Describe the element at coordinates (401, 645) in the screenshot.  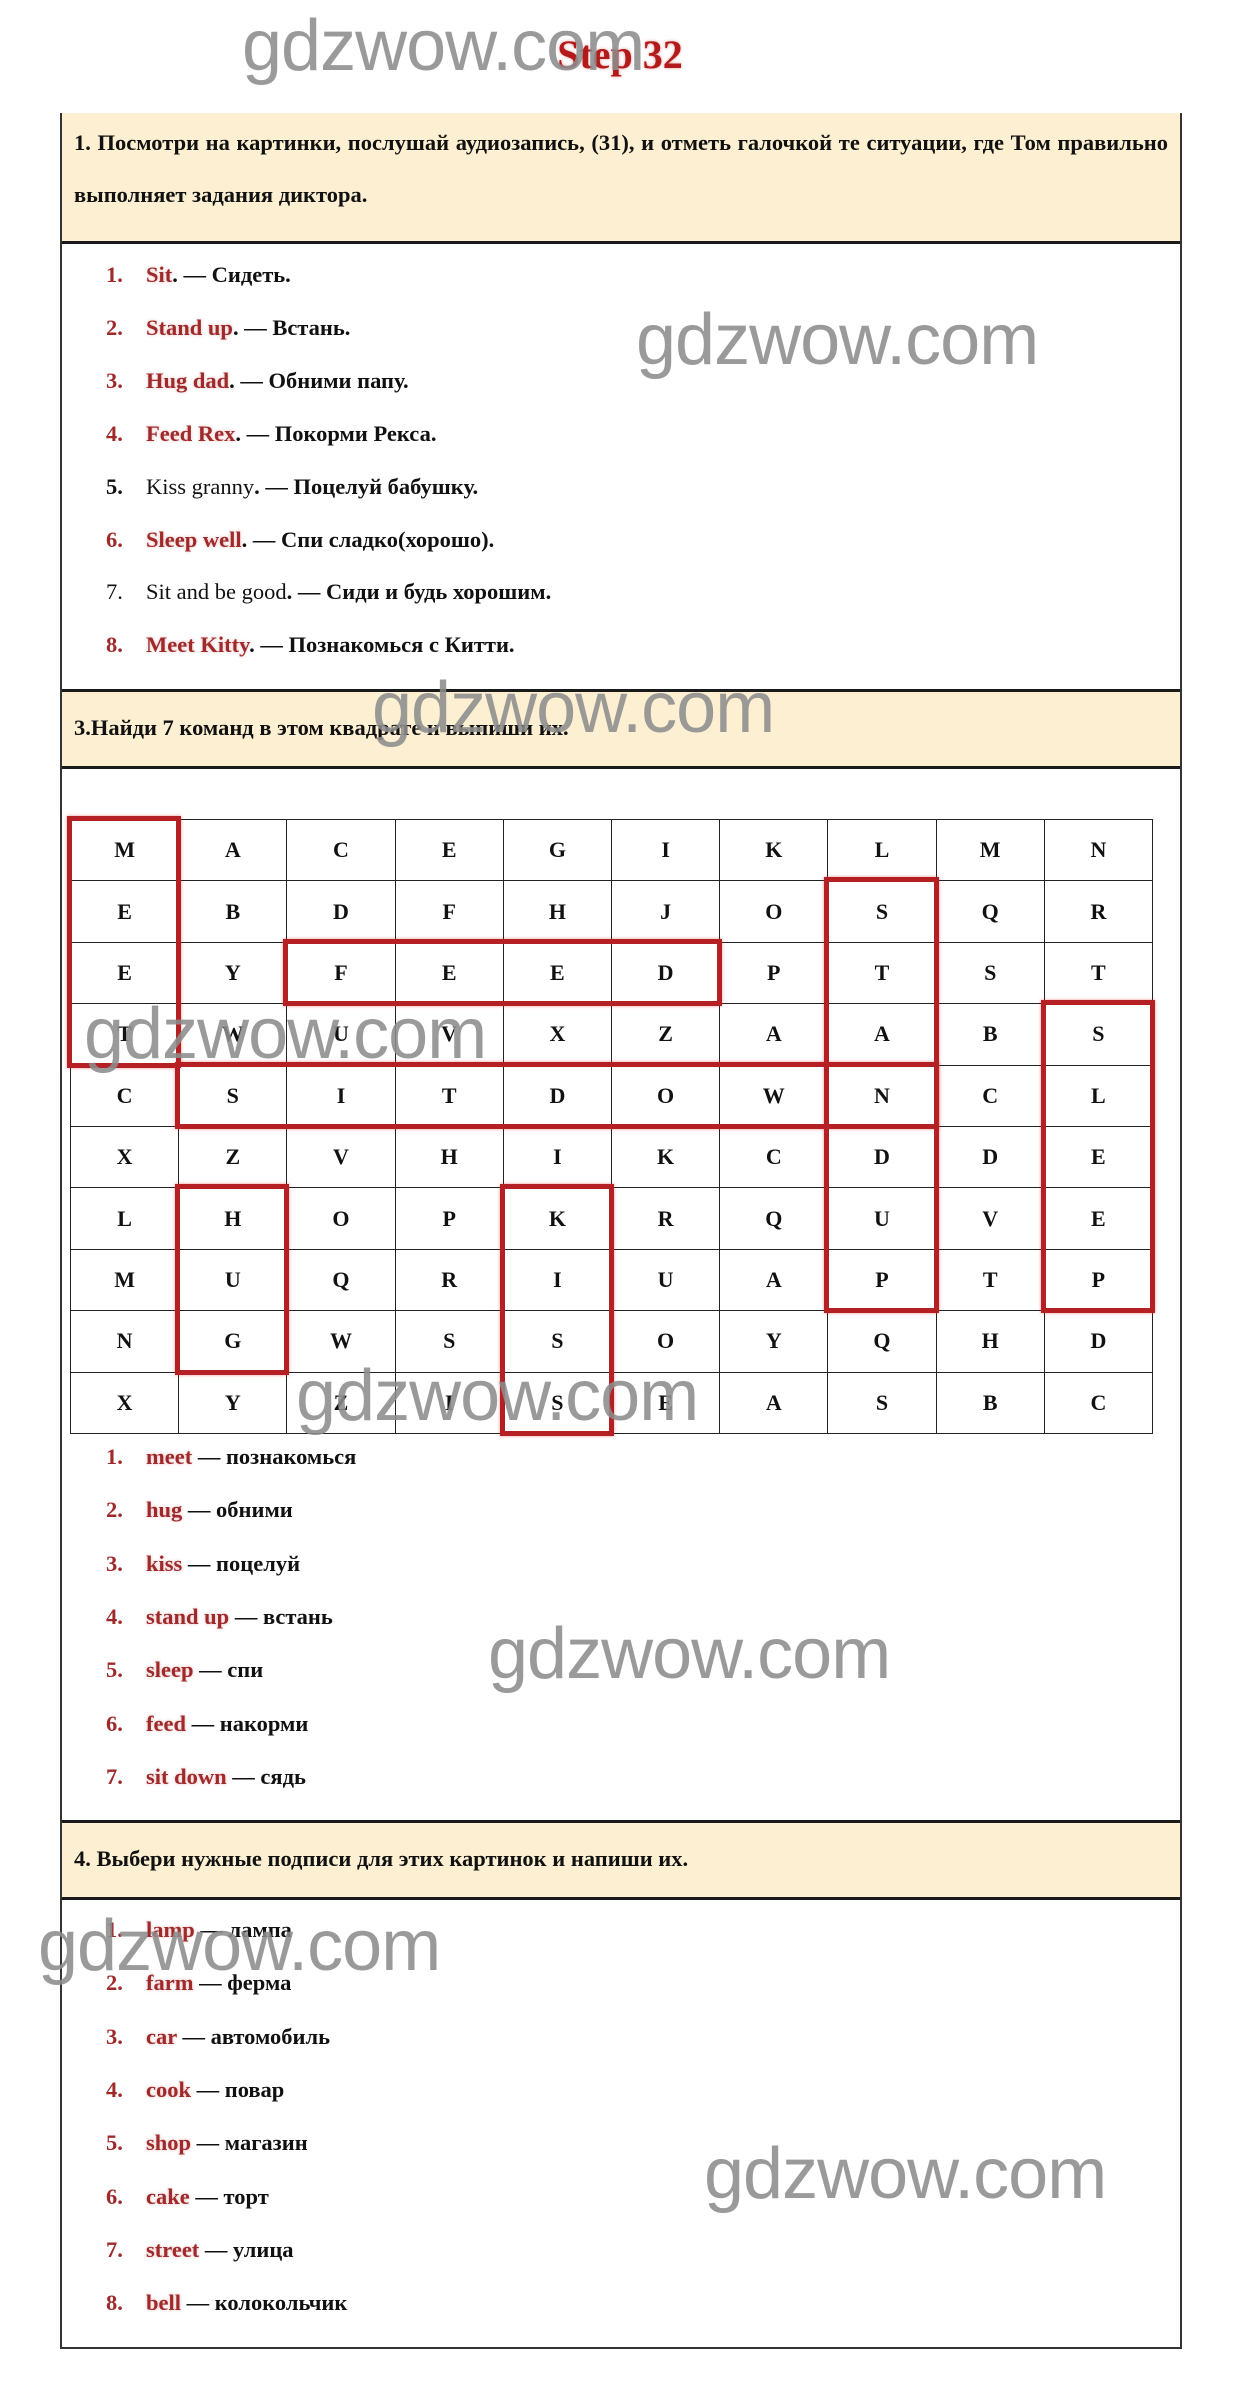
I see `russian-translation: Познакомься с Китти.` at that location.